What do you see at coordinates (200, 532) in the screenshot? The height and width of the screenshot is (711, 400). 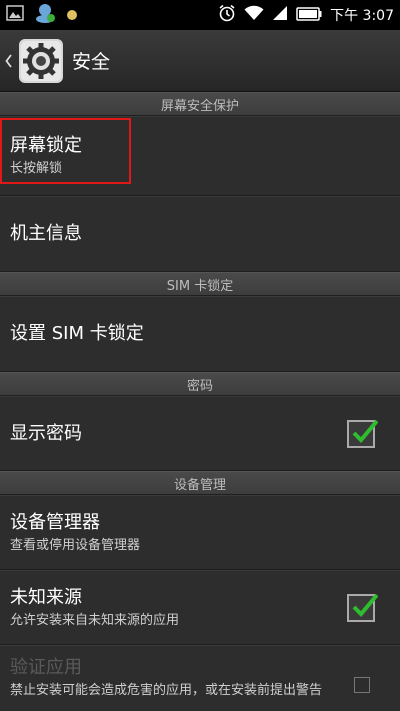 I see `device-admins-item: 设备管理器 查看或停用设备管理器` at bounding box center [200, 532].